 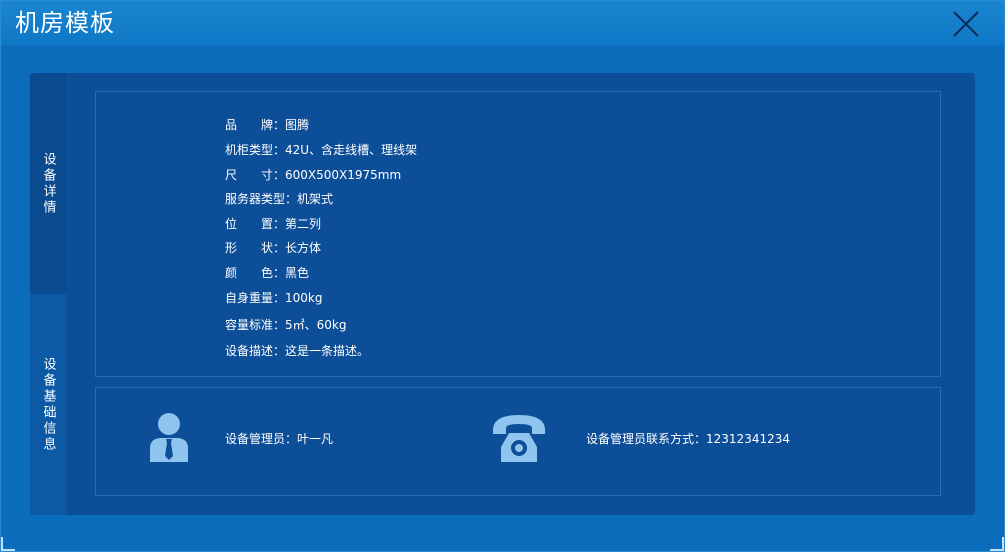 What do you see at coordinates (65, 23) in the screenshot?
I see `dialog-title: 机房模板` at bounding box center [65, 23].